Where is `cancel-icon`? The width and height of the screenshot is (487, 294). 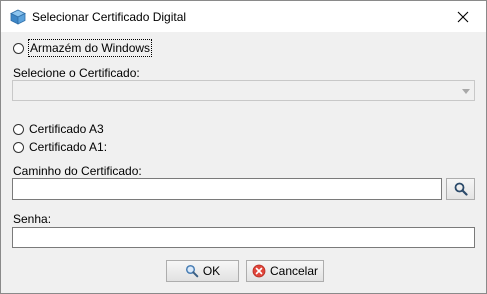
cancel-icon is located at coordinates (259, 271).